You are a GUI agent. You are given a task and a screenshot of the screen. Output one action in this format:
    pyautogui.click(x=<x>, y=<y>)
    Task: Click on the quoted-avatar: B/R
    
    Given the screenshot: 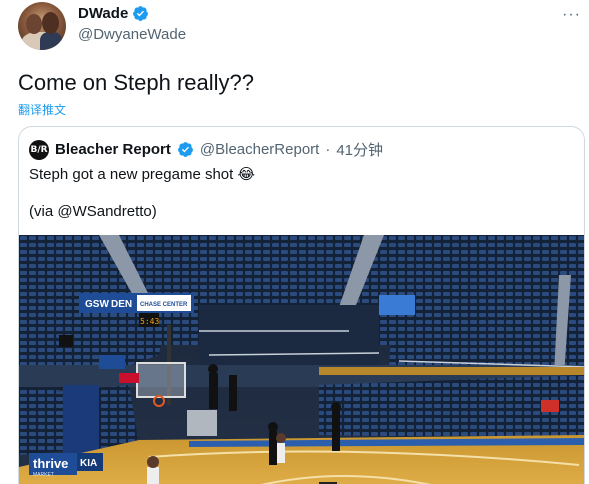 What is the action you would take?
    pyautogui.click(x=39, y=149)
    